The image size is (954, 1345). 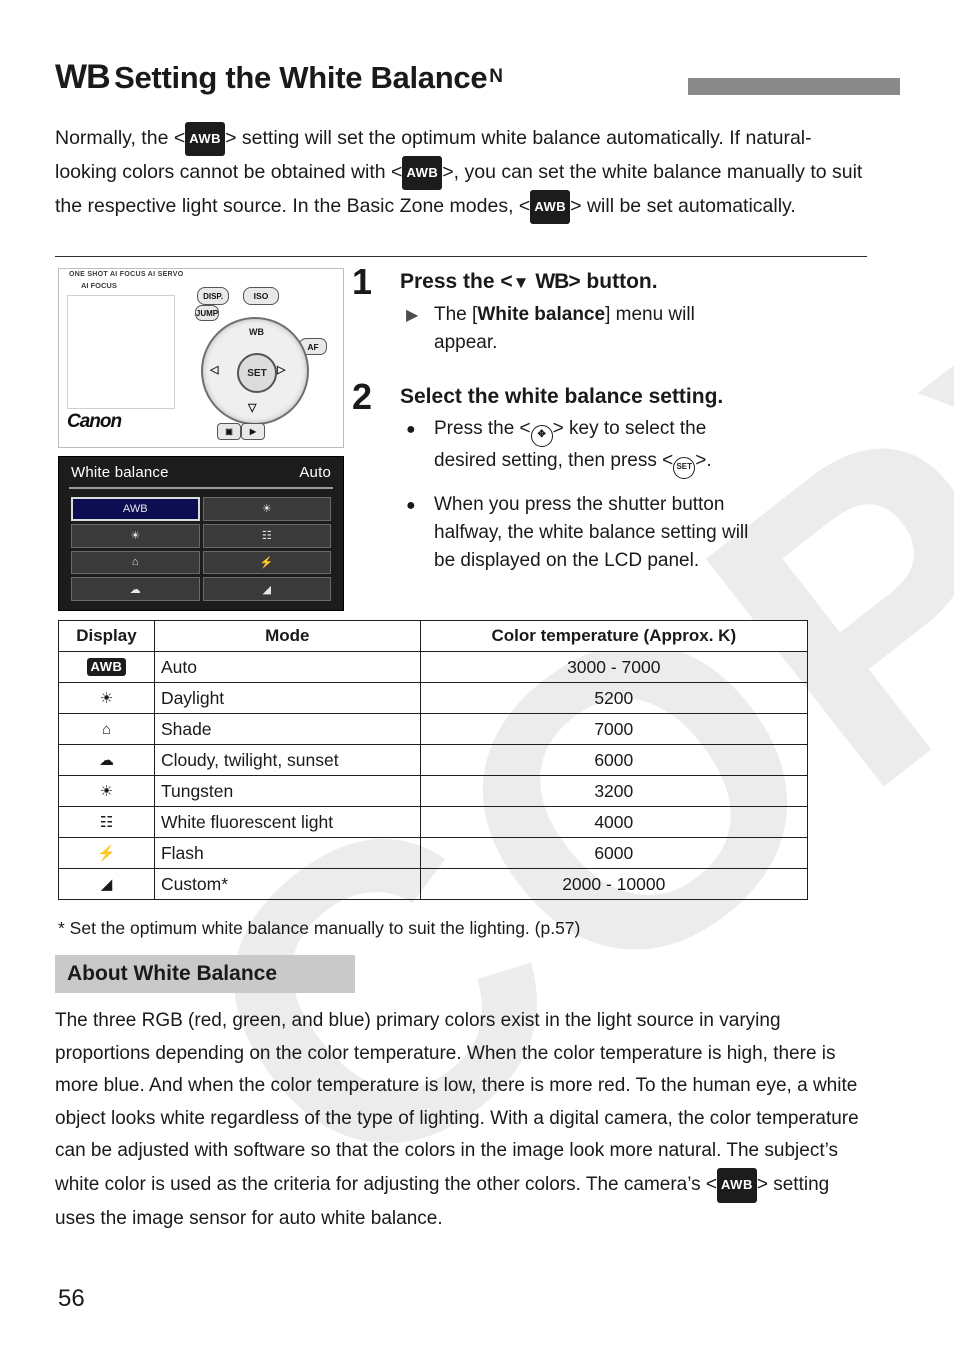 What do you see at coordinates (466, 342) in the screenshot?
I see `step-1-bullet-text-c: appear.` at bounding box center [466, 342].